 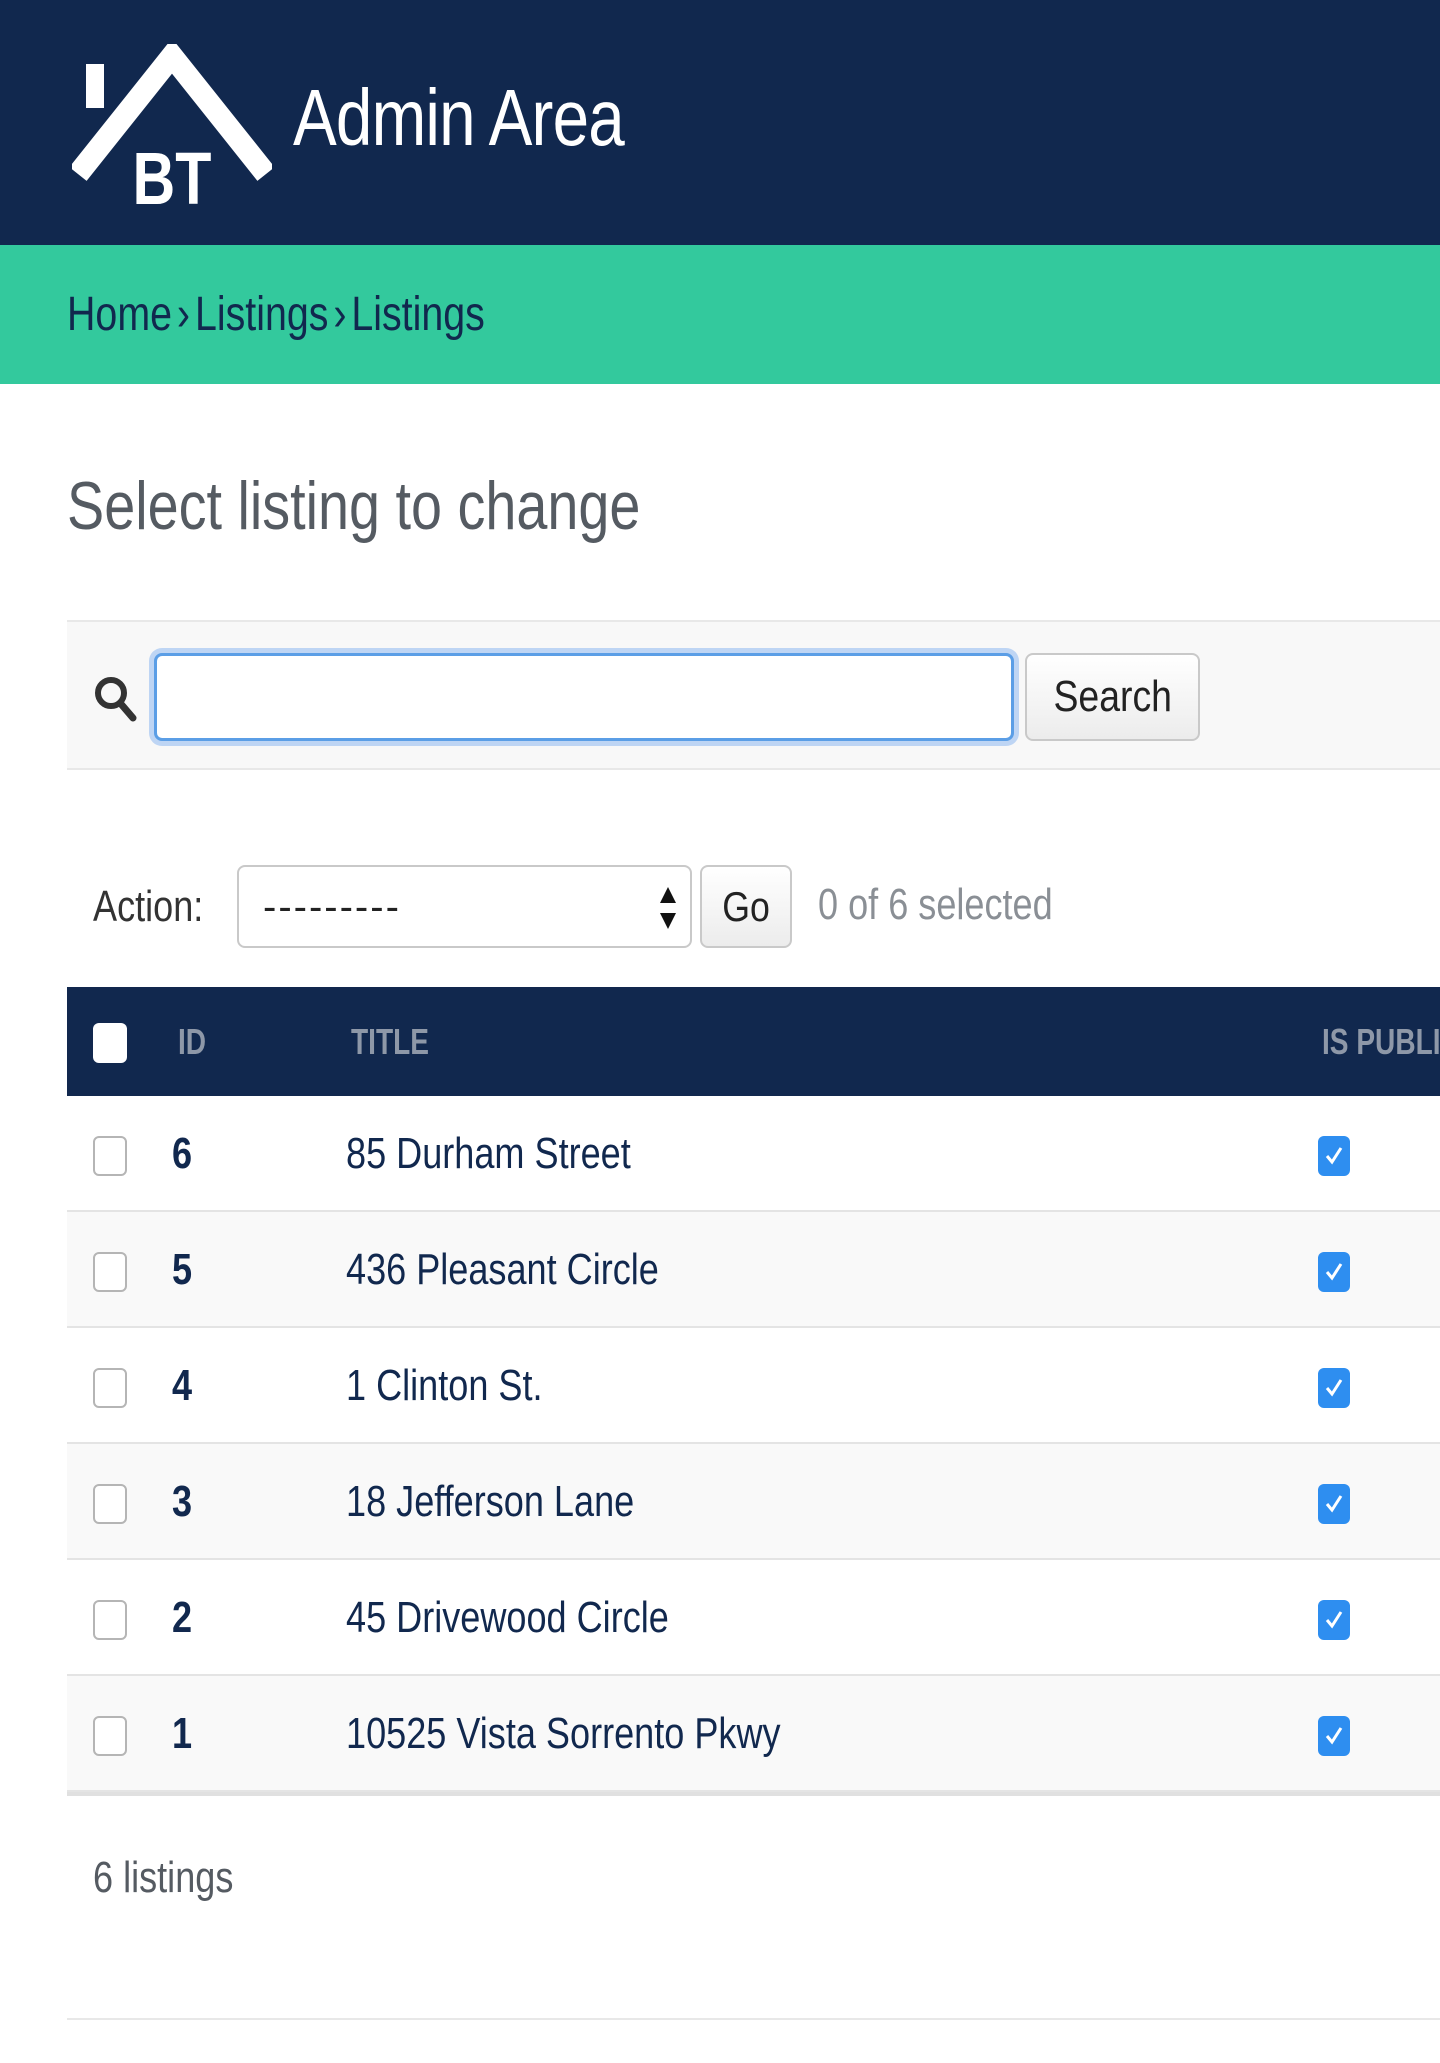 What do you see at coordinates (182, 1385) in the screenshot?
I see `cell-id: 4` at bounding box center [182, 1385].